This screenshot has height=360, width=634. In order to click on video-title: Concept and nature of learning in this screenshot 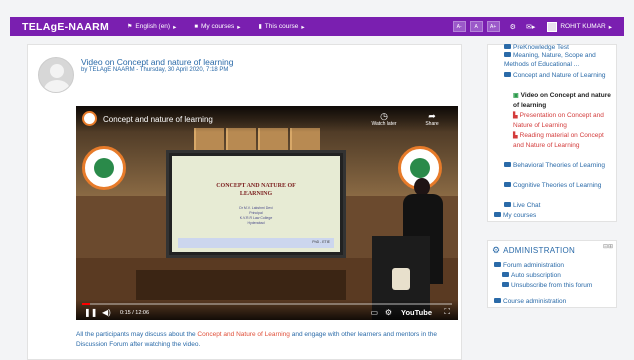, I will do `click(158, 119)`.